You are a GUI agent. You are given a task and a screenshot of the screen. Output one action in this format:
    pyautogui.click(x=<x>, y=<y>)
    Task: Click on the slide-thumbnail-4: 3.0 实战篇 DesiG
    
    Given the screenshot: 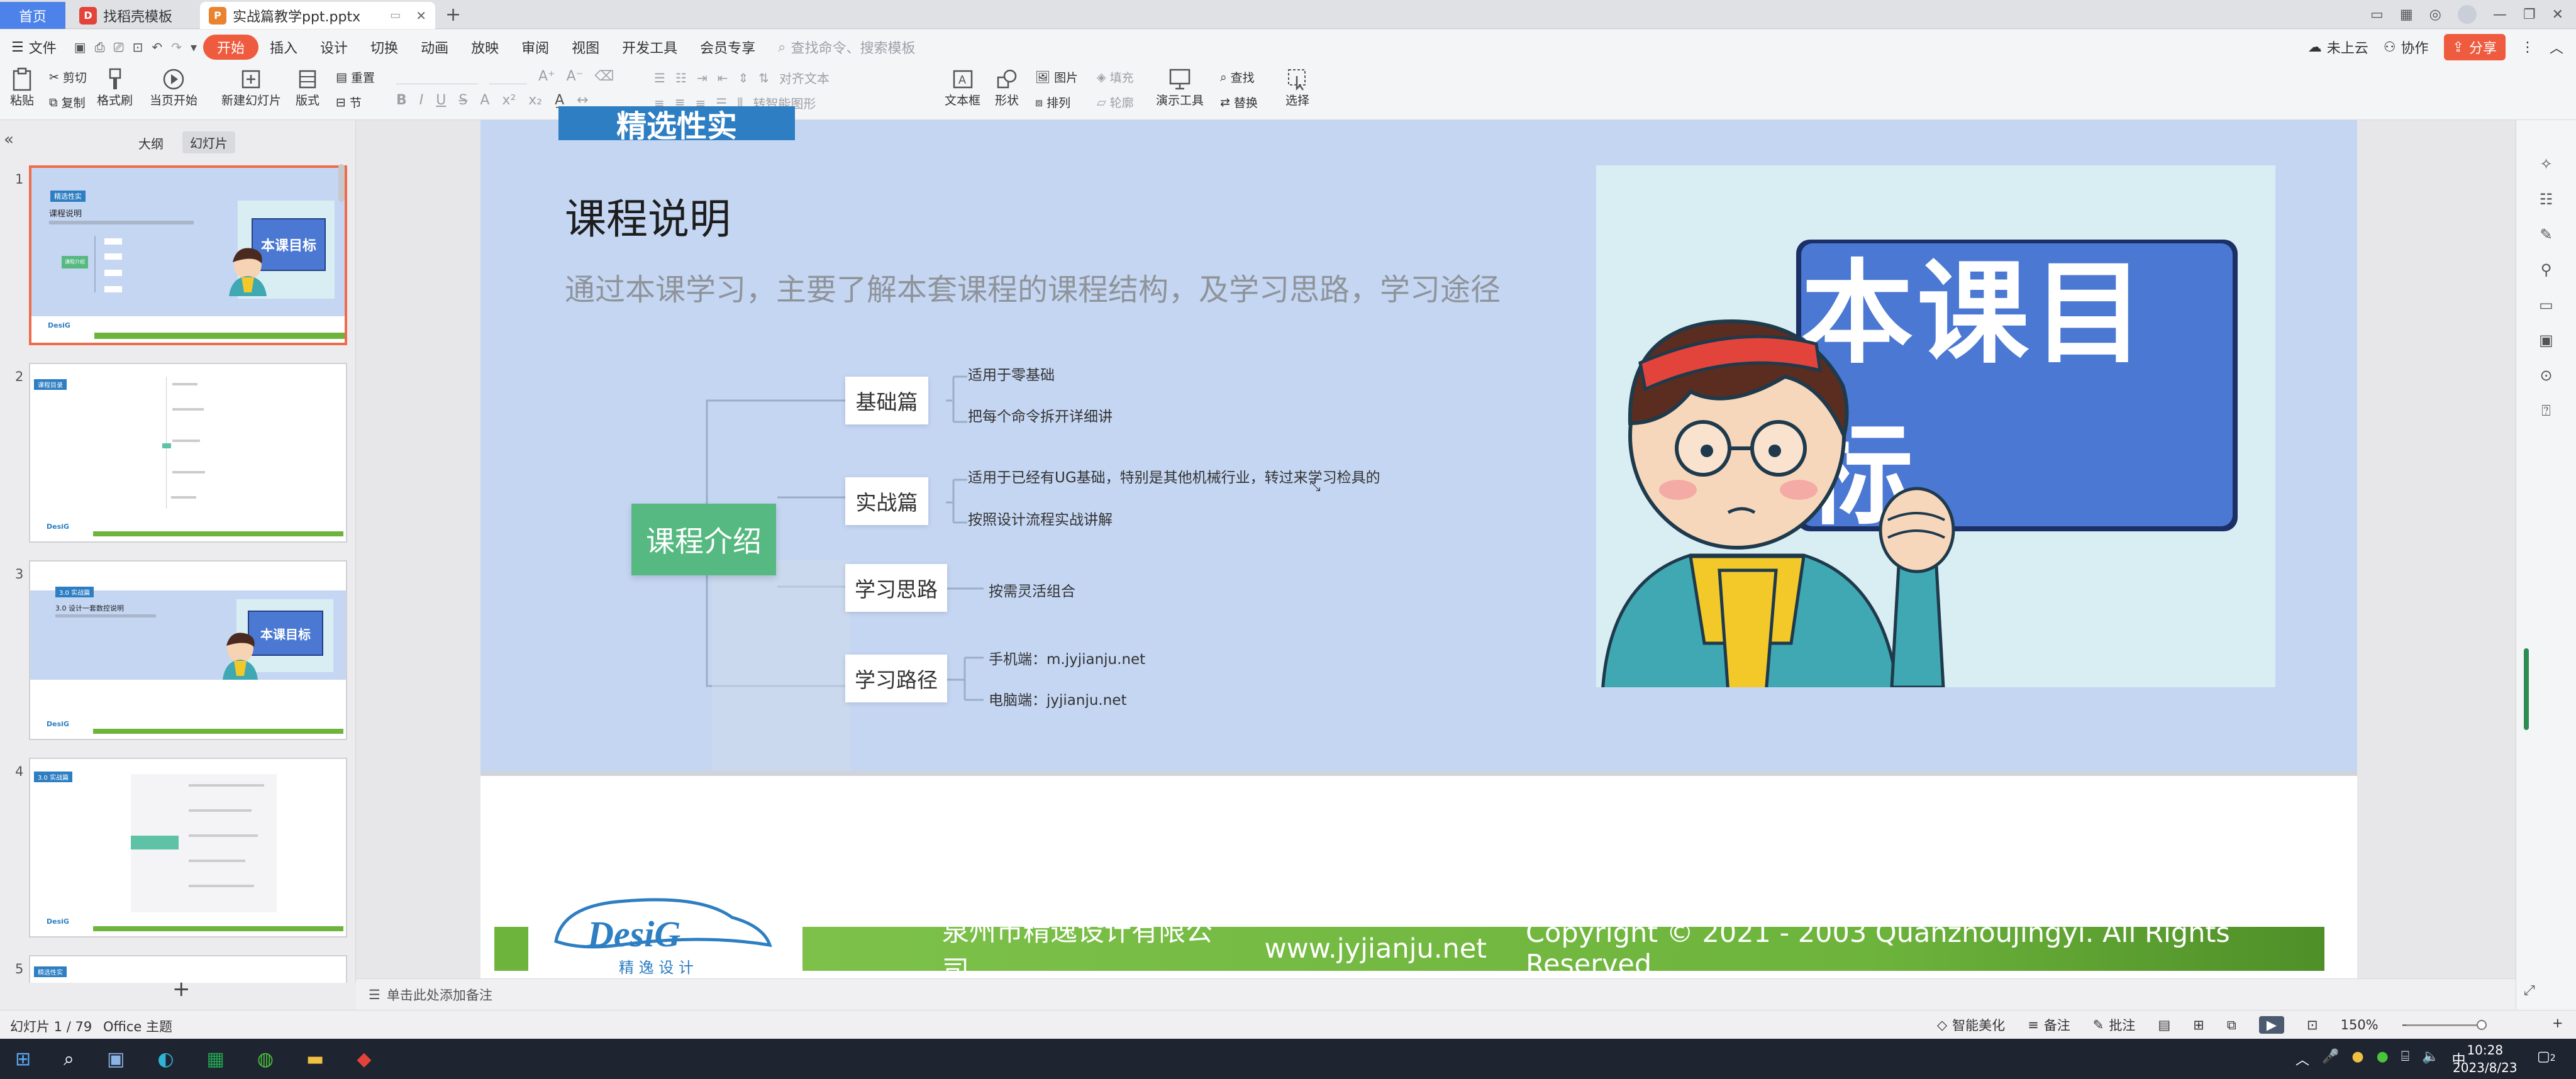 What is the action you would take?
    pyautogui.click(x=188, y=848)
    